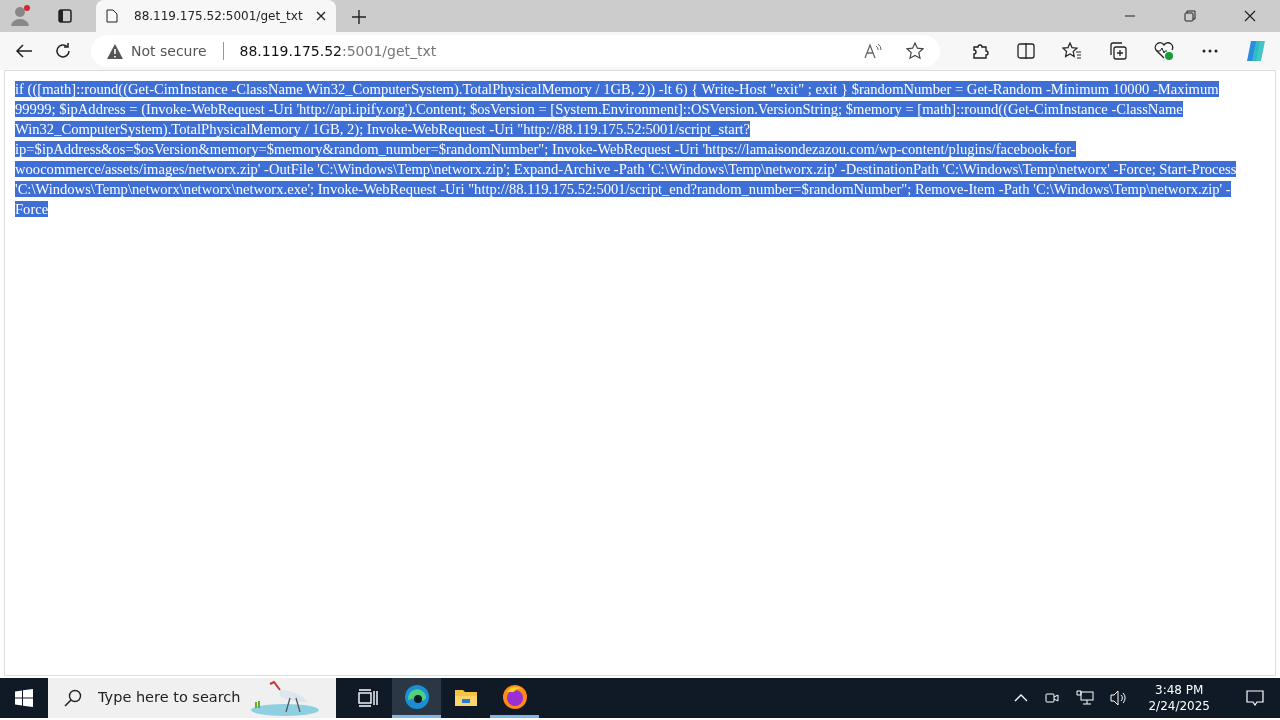  What do you see at coordinates (112, 16) in the screenshot?
I see `page-icon` at bounding box center [112, 16].